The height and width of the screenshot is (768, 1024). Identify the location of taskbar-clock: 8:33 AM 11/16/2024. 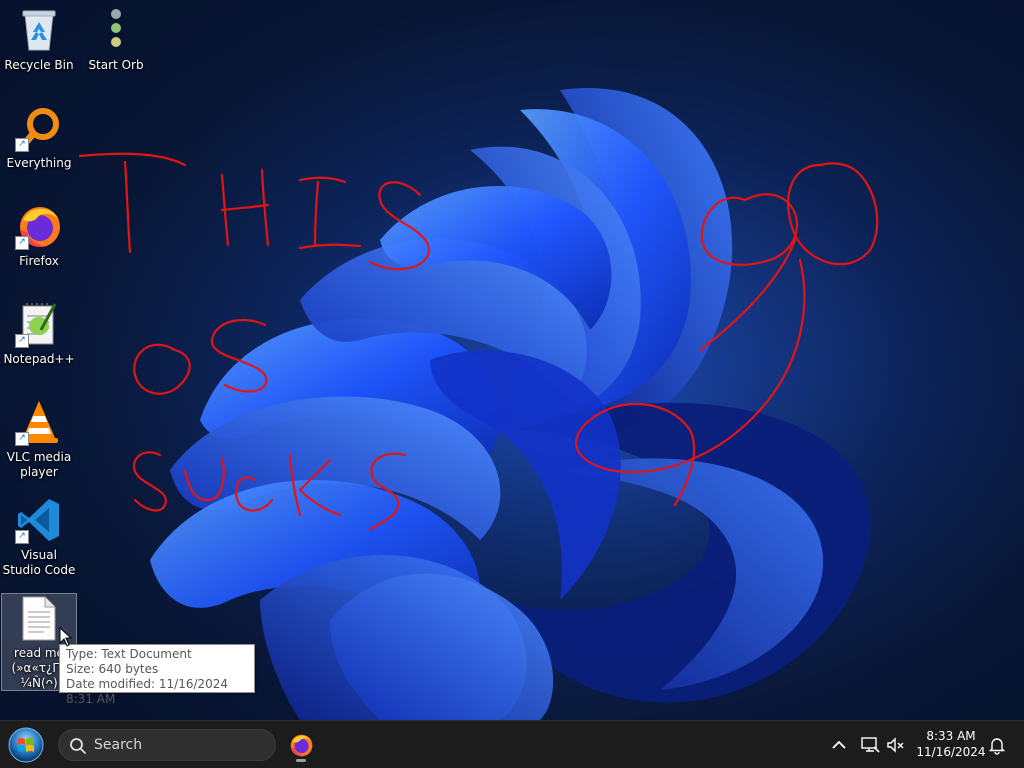
(951, 744).